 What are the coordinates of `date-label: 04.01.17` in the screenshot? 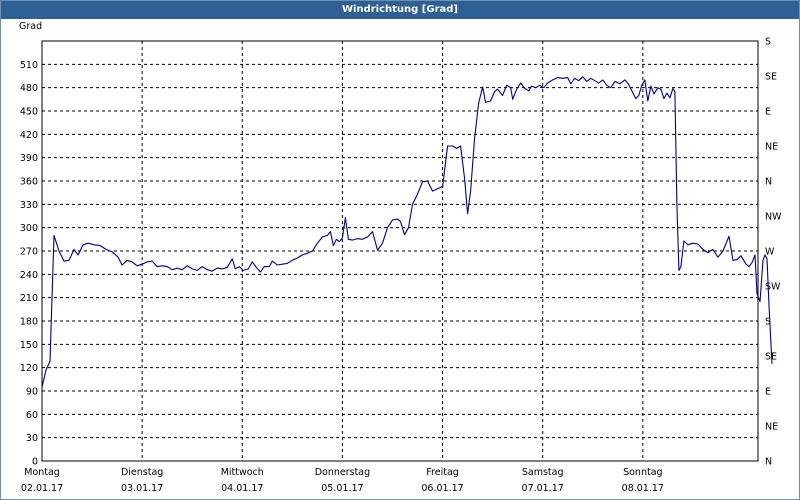 It's located at (242, 488).